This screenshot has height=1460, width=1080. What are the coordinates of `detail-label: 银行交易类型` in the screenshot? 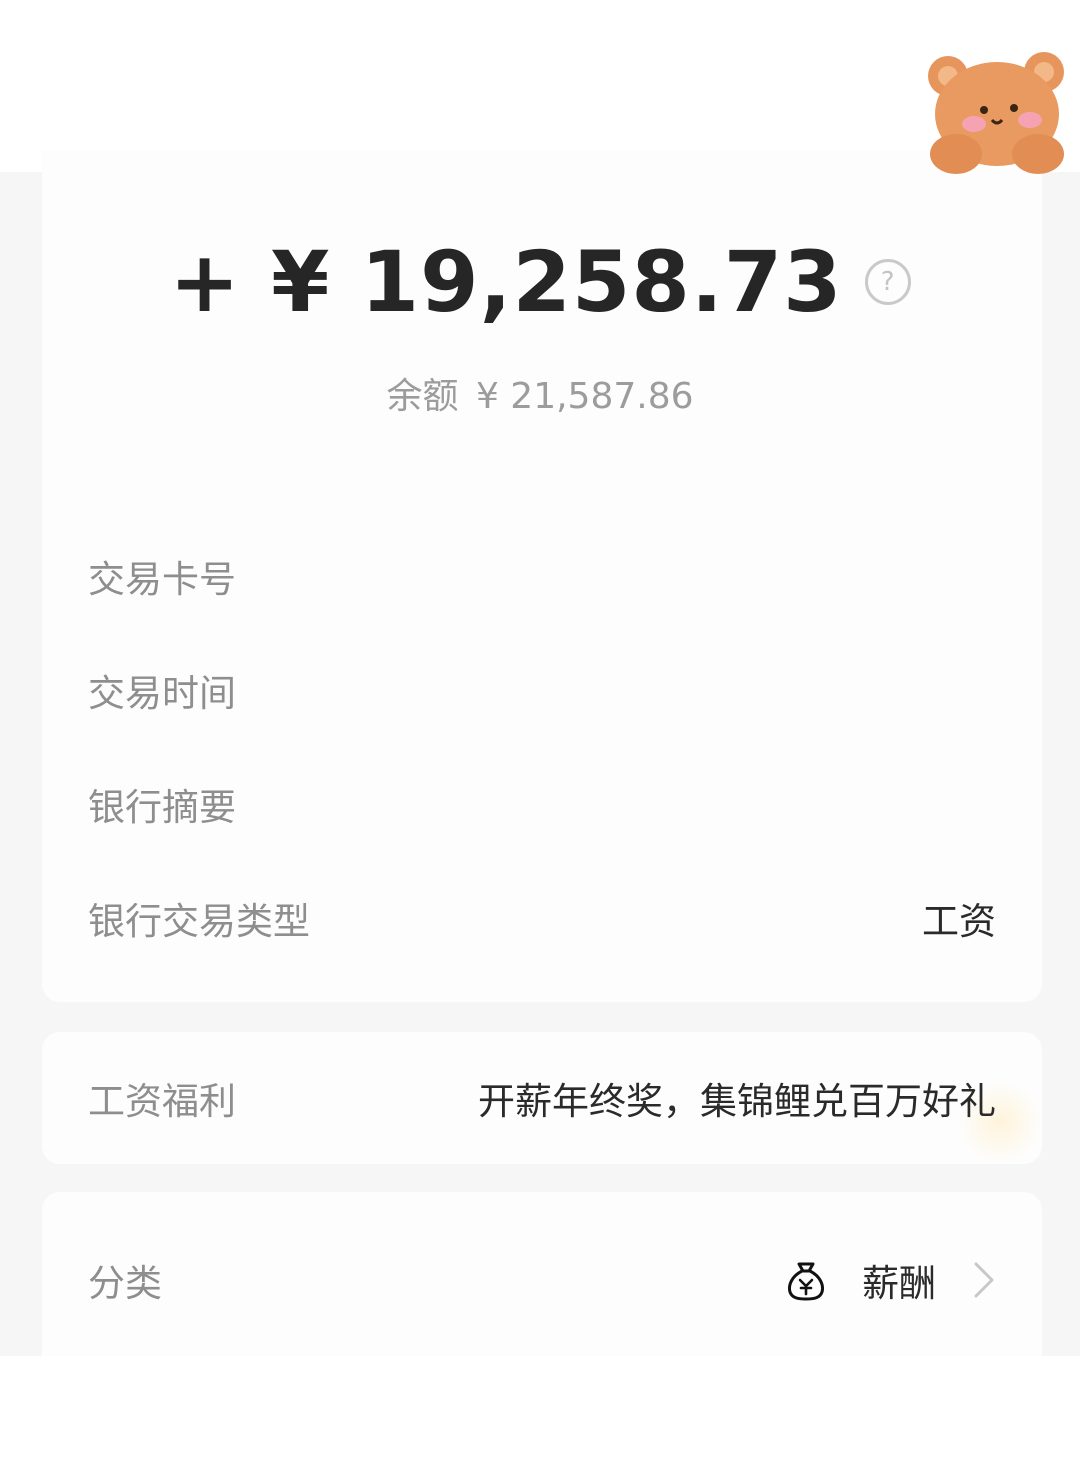 It's located at (199, 921).